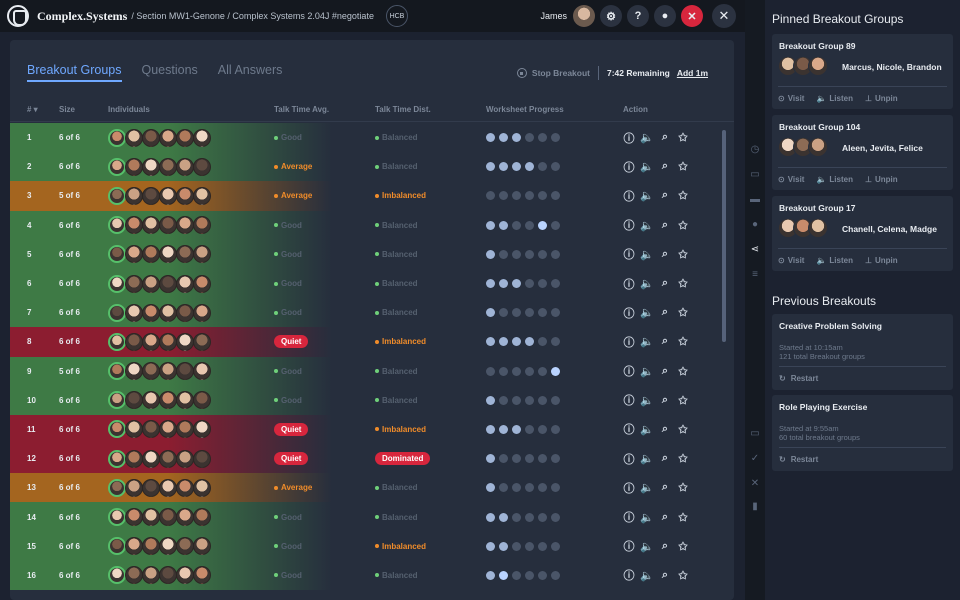 The height and width of the screenshot is (600, 960). Describe the element at coordinates (724, 236) in the screenshot. I see `scrollbar` at that location.